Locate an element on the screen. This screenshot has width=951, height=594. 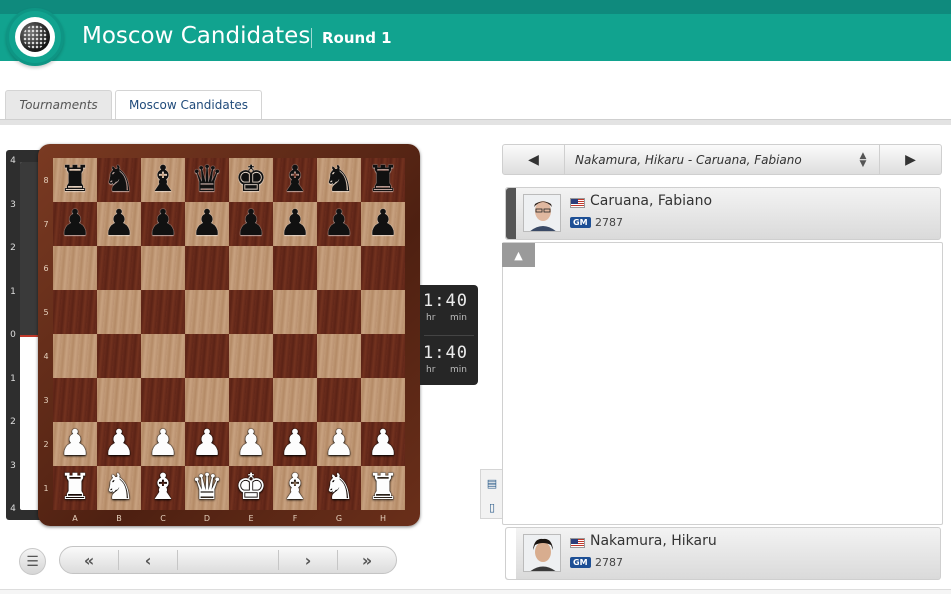
board-square-f6 is located at coordinates (295, 268).